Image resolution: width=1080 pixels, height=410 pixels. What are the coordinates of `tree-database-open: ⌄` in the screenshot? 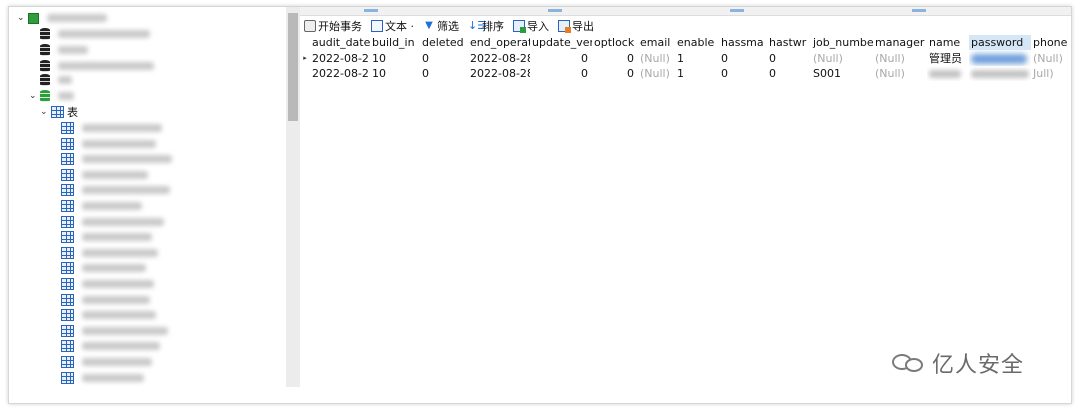 It's located at (51, 96).